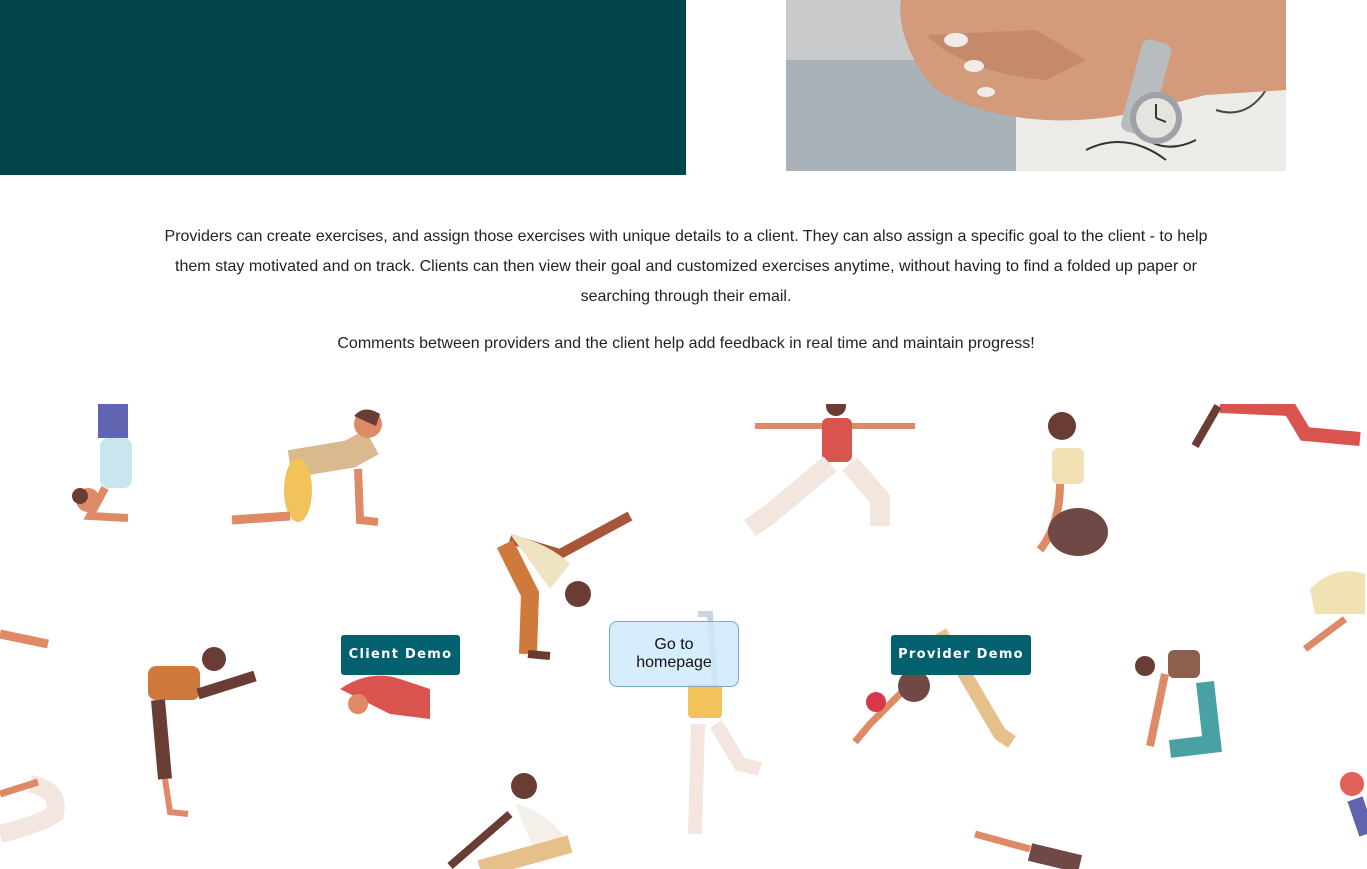  I want to click on yoga-figure-edge-left, so click(24, 639).